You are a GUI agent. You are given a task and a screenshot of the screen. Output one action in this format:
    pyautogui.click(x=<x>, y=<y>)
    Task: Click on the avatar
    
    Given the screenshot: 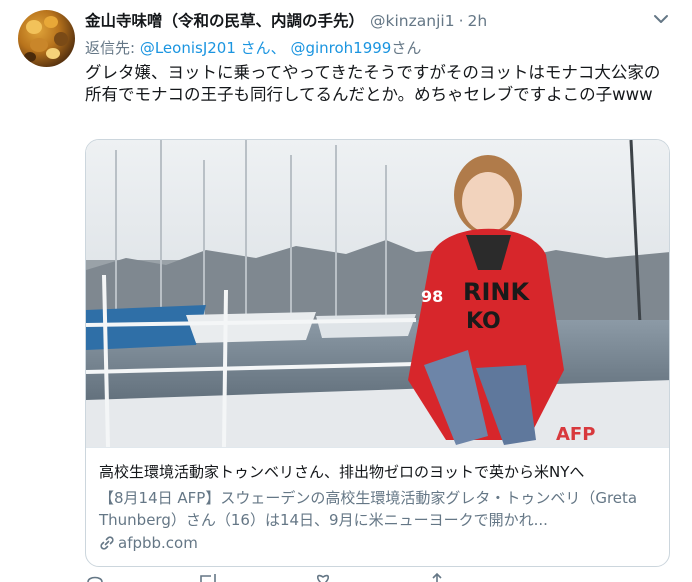 What is the action you would take?
    pyautogui.click(x=46, y=38)
    